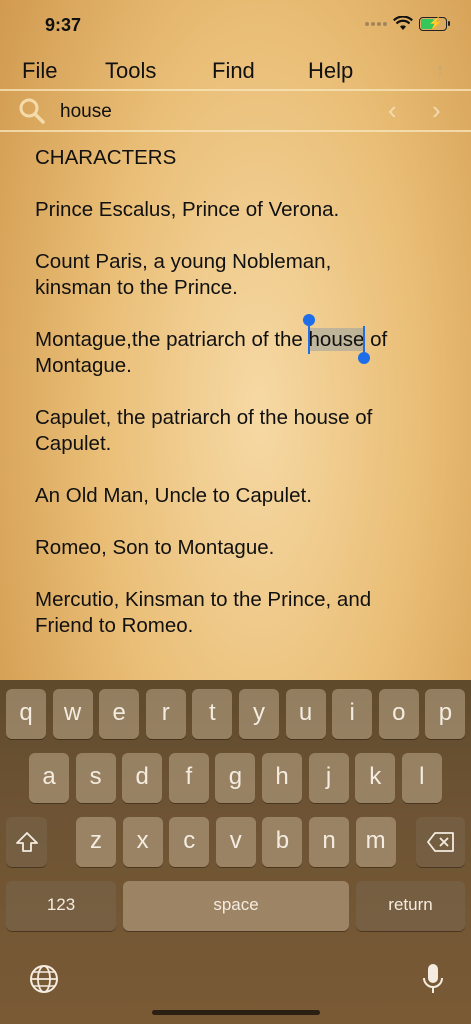 The width and height of the screenshot is (471, 1024). I want to click on key-h: h, so click(282, 778).